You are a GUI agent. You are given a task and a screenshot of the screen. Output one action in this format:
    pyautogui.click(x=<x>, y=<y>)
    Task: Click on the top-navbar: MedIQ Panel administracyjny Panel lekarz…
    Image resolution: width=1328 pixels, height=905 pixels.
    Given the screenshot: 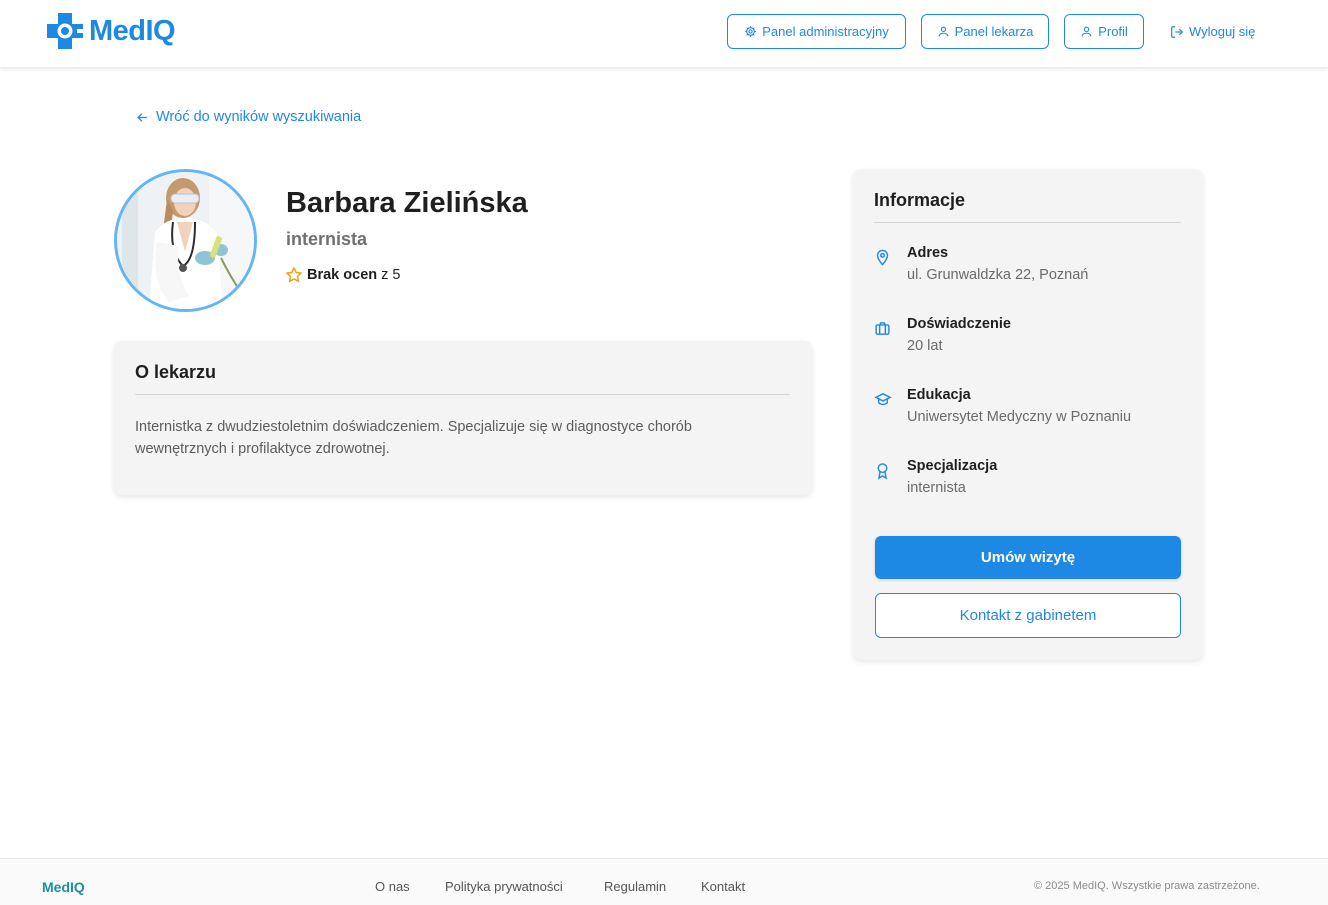 What is the action you would take?
    pyautogui.click(x=664, y=34)
    